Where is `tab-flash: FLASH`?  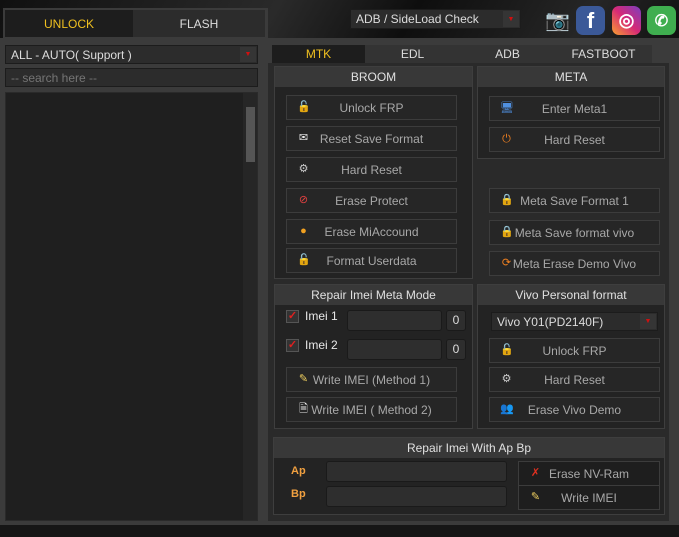
tab-flash: FLASH is located at coordinates (199, 23).